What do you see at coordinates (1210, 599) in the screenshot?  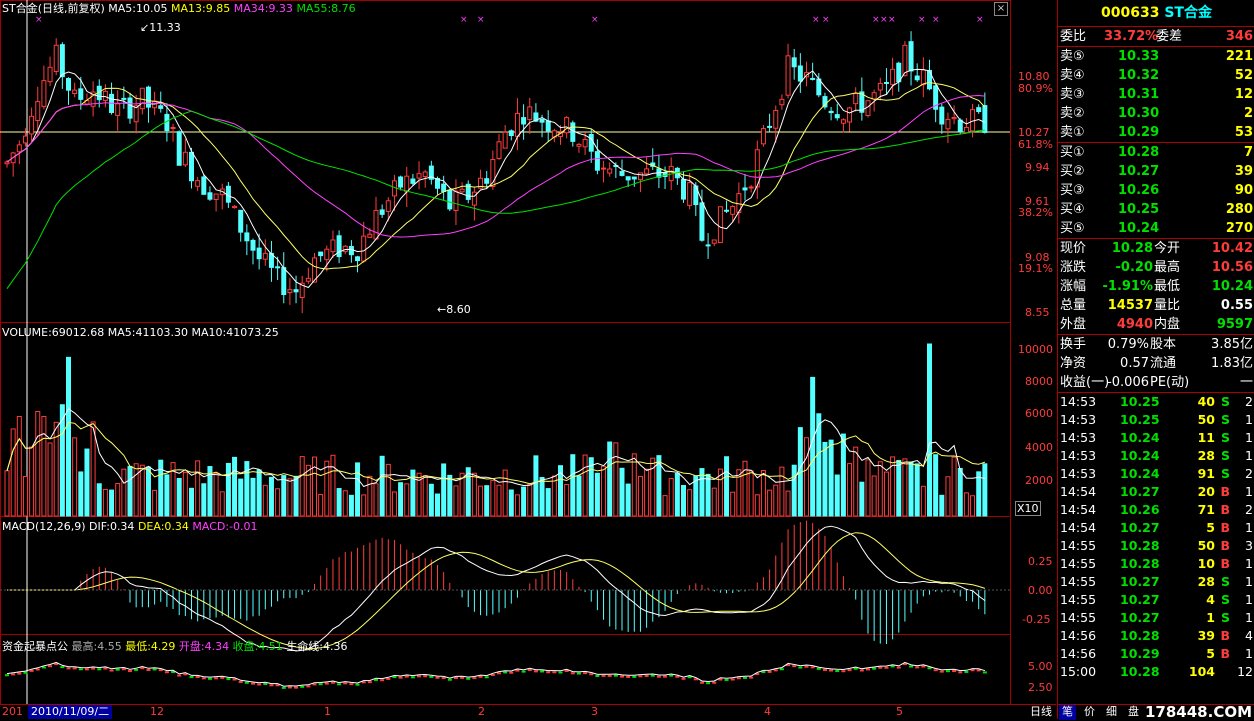 I see `tick-volume: 4` at bounding box center [1210, 599].